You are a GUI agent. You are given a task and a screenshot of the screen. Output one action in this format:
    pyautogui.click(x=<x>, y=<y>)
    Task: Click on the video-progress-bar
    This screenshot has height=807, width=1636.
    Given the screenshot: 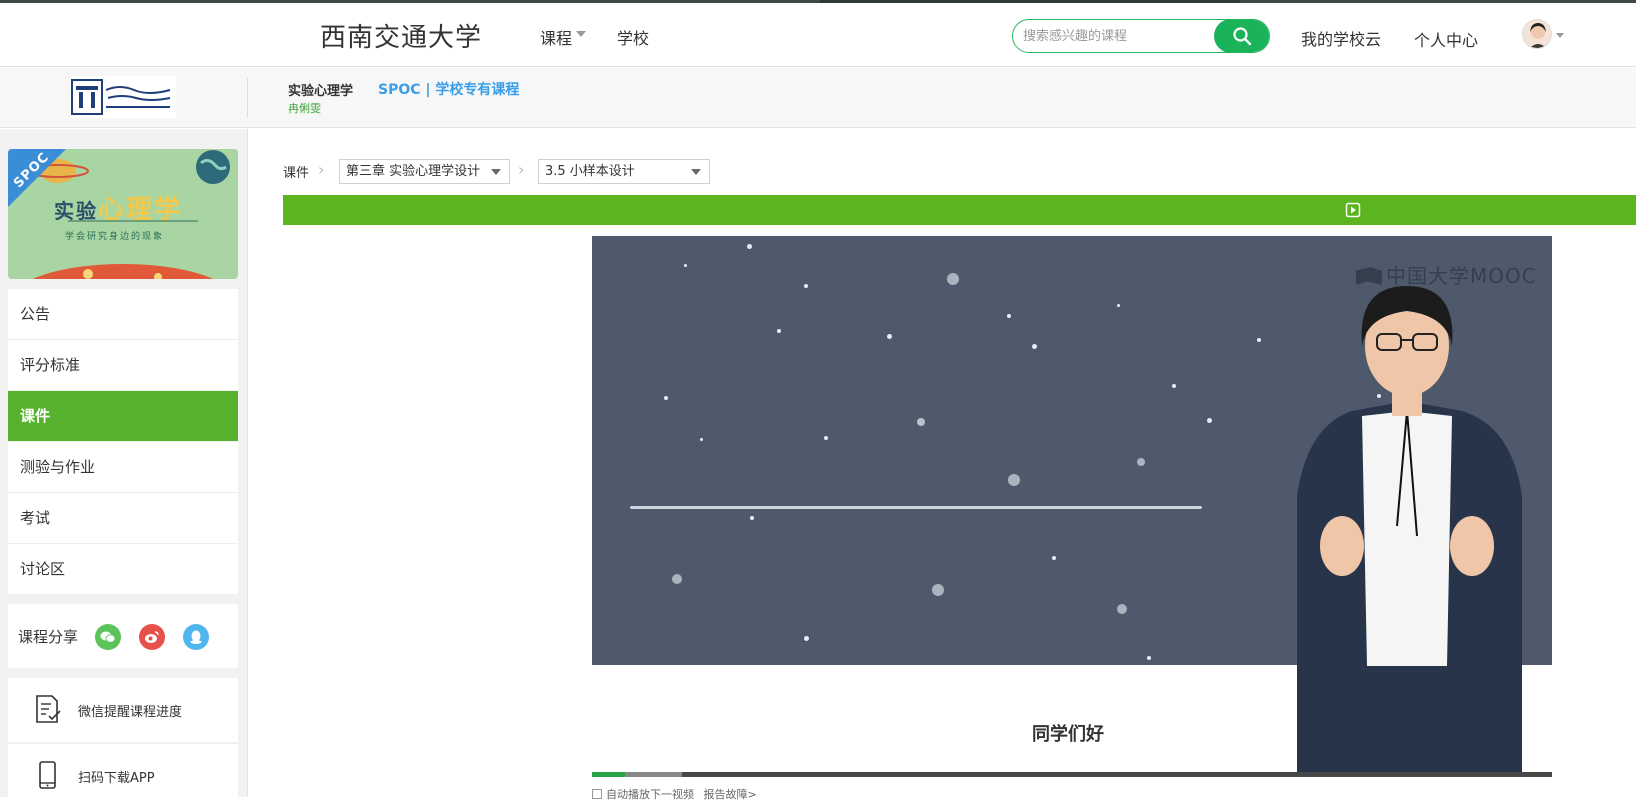 What is the action you would take?
    pyautogui.click(x=1072, y=774)
    